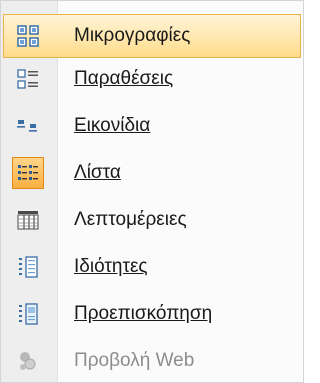 The width and height of the screenshot is (320, 383). What do you see at coordinates (124, 78) in the screenshot?
I see `menu-item-label: Παραθέσεις` at bounding box center [124, 78].